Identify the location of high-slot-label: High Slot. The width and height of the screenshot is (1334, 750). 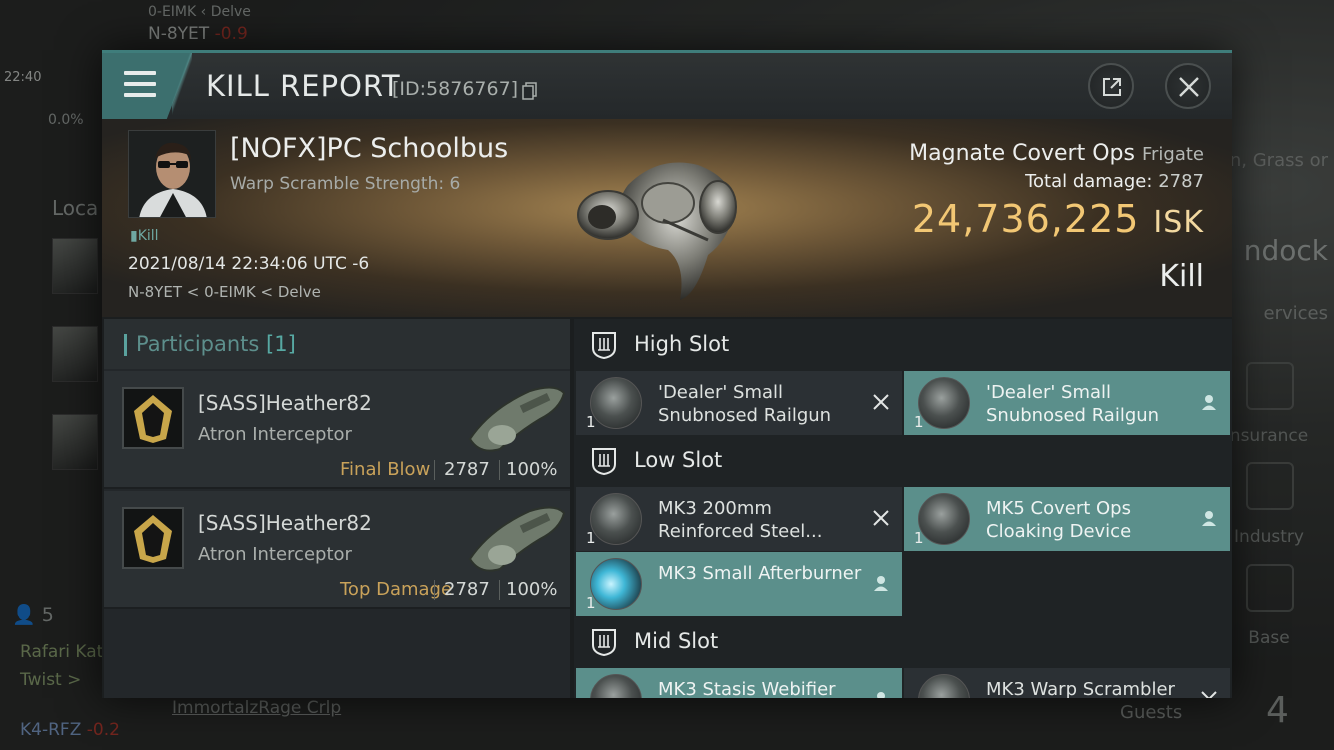
(682, 344).